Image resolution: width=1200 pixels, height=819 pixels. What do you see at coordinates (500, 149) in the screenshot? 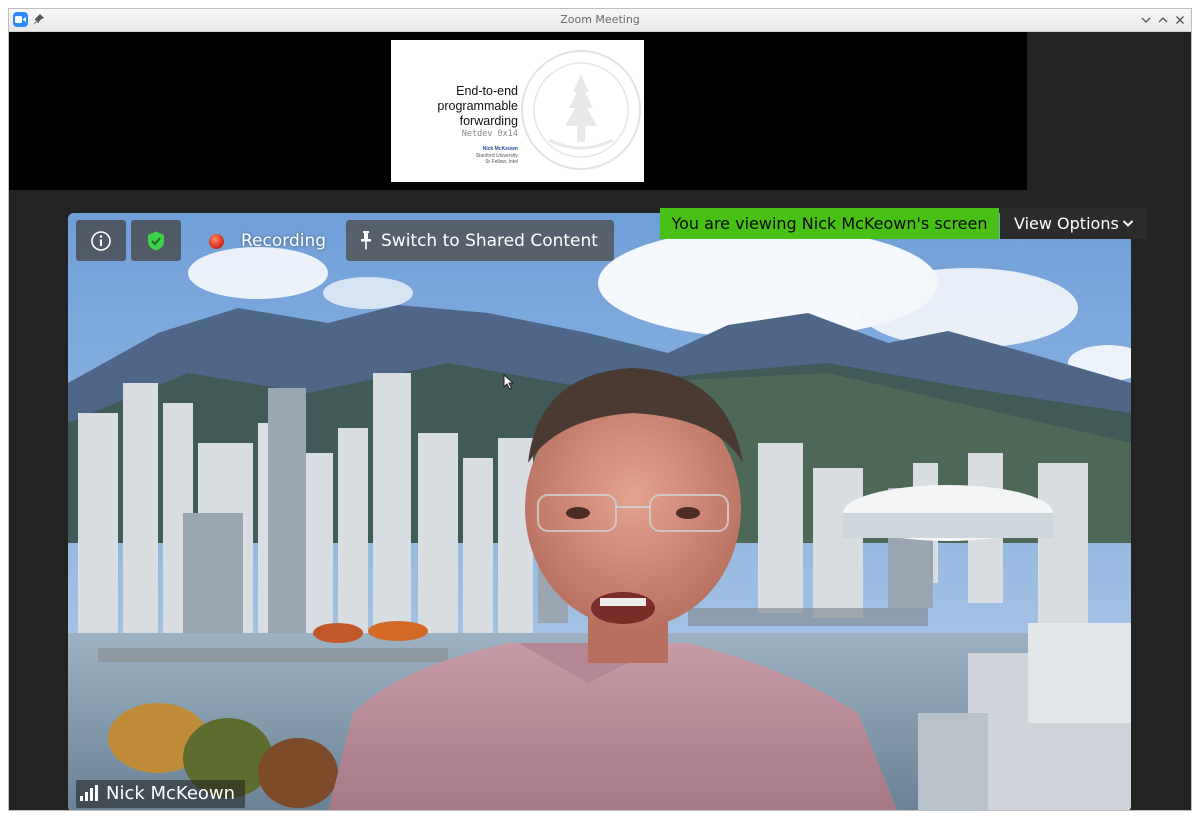
I see `slide-author-name: Nick McKeown` at bounding box center [500, 149].